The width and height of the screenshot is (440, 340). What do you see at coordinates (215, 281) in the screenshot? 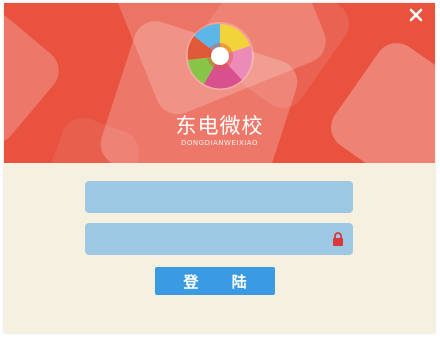
I see `login-button: 登 陆` at bounding box center [215, 281].